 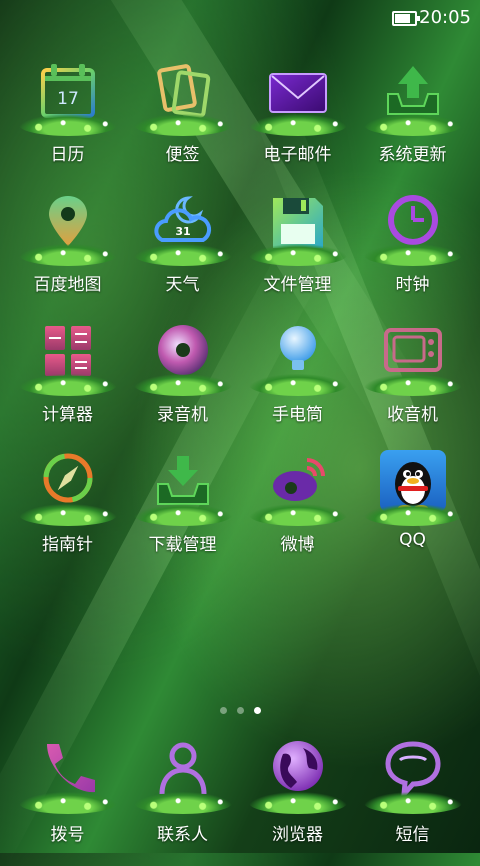 What do you see at coordinates (182, 776) in the screenshot?
I see `contact-person-icon` at bounding box center [182, 776].